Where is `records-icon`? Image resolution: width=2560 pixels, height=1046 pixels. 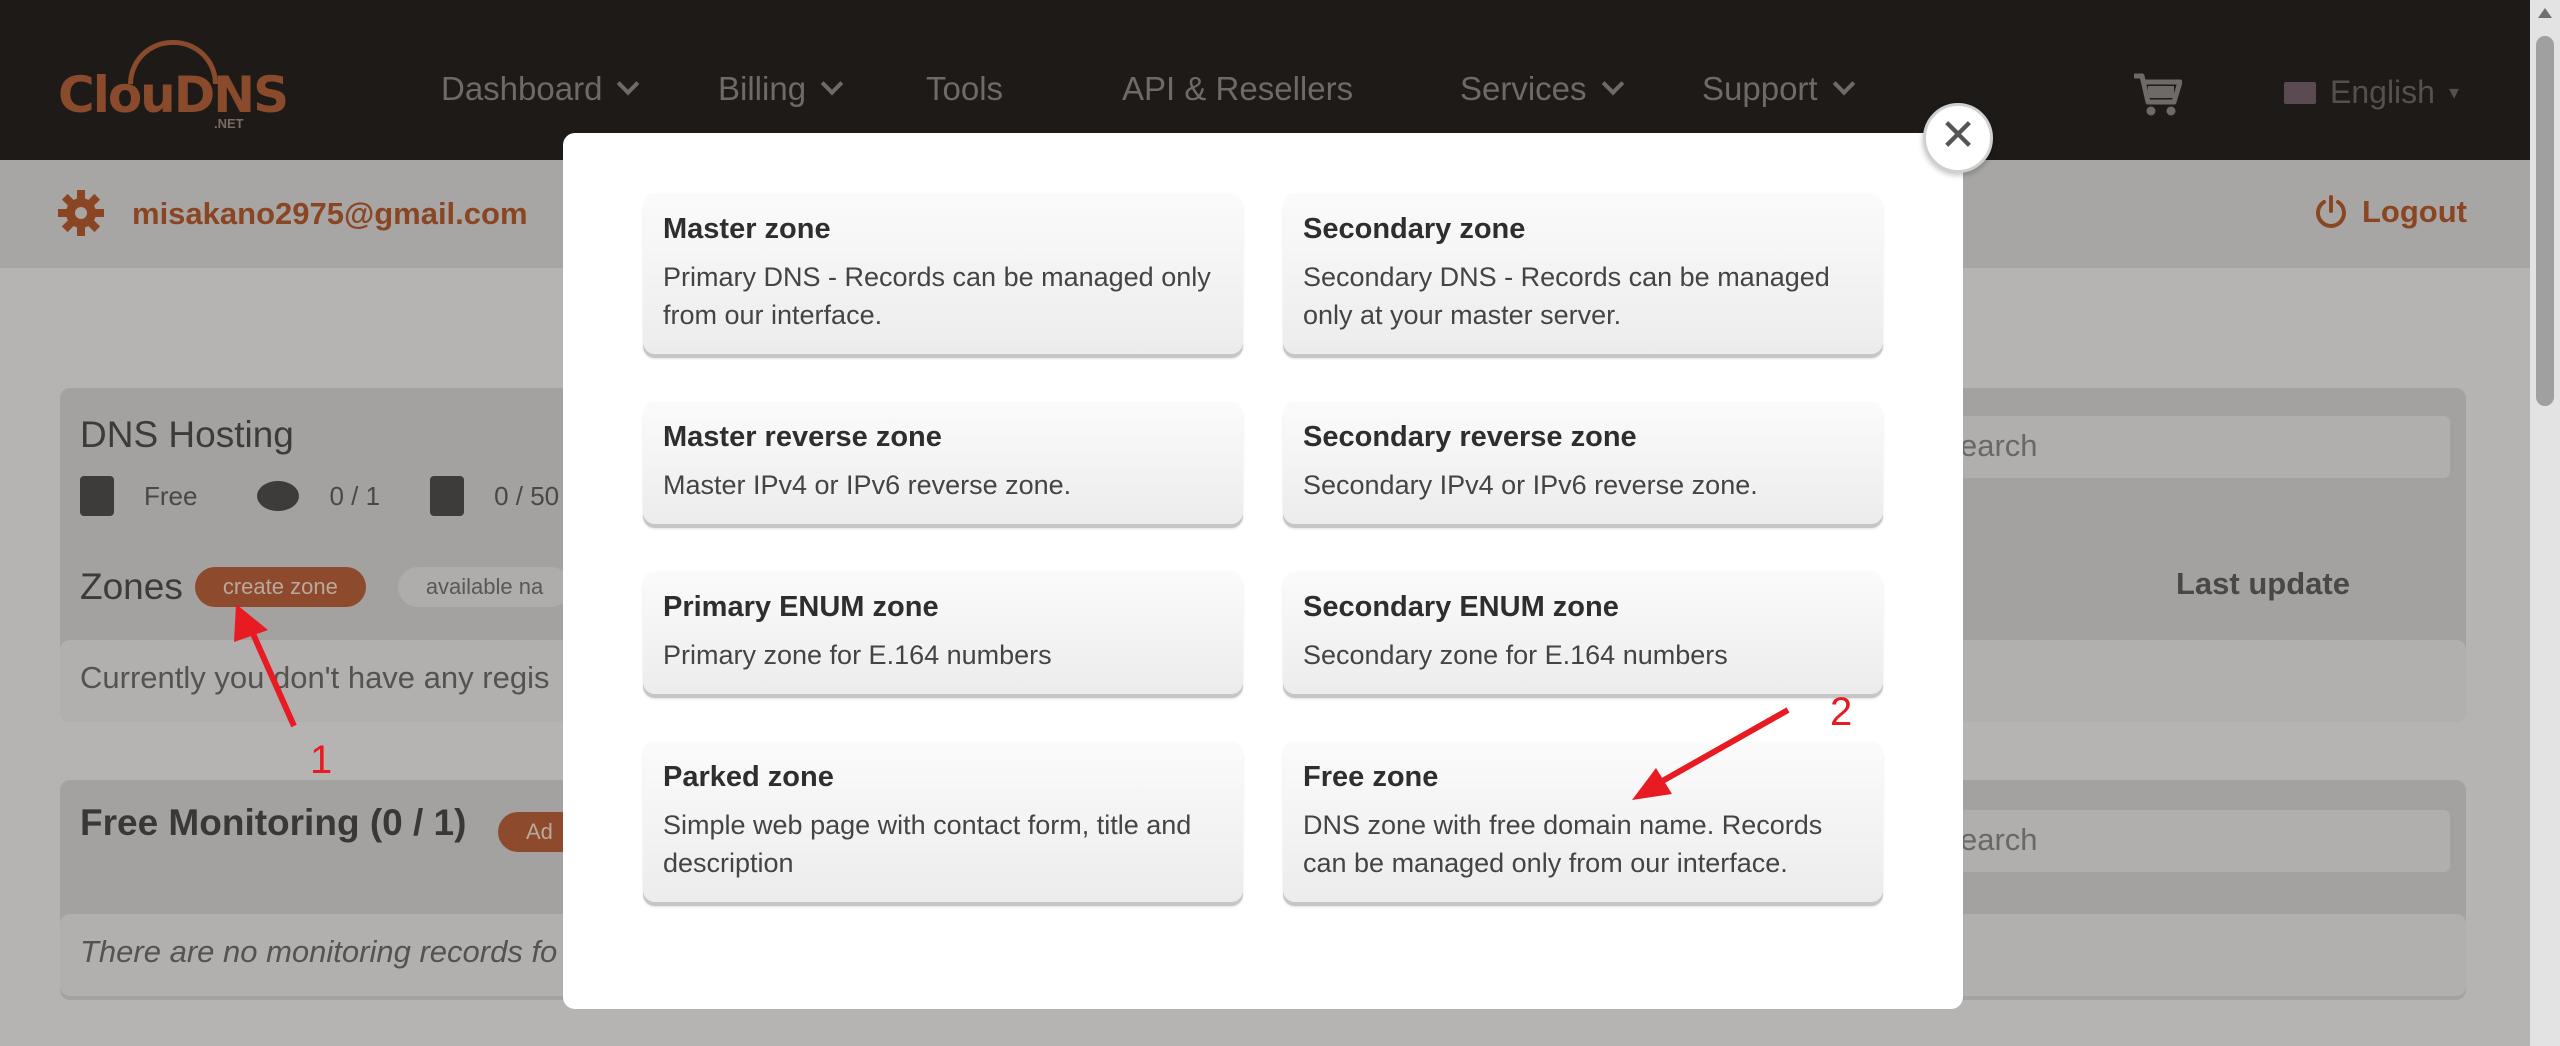
records-icon is located at coordinates (447, 496).